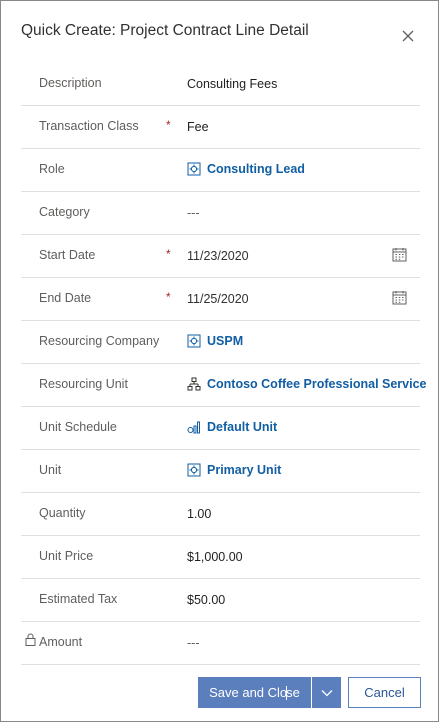 This screenshot has height=722, width=439. I want to click on field-label: Unit Price, so click(66, 556).